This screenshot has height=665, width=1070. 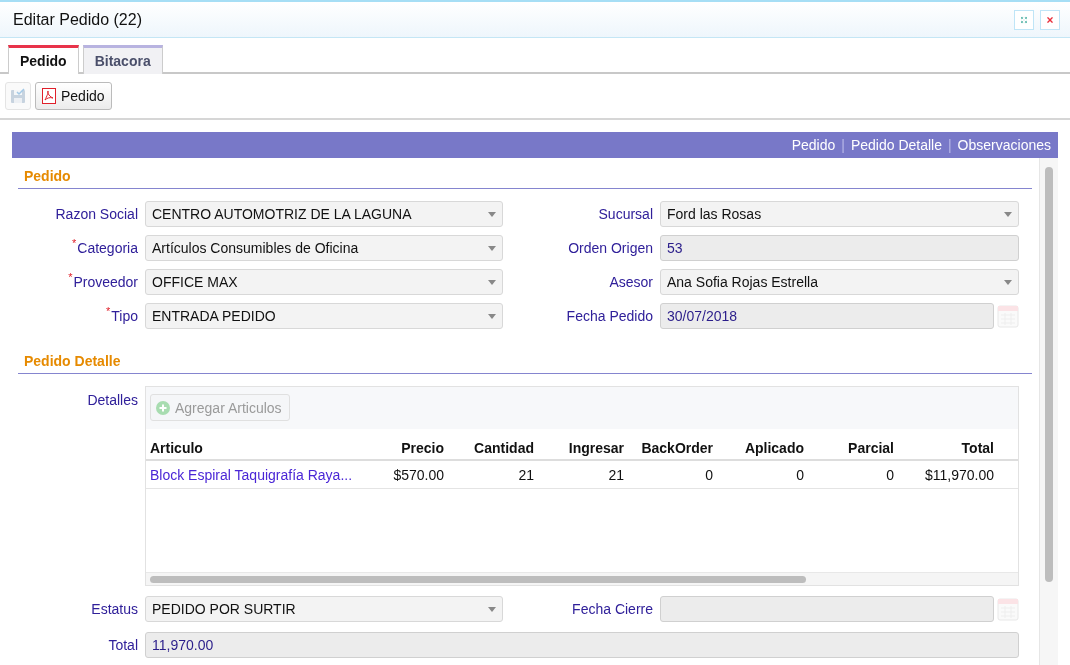 I want to click on field-label: Tipo, so click(x=124, y=316).